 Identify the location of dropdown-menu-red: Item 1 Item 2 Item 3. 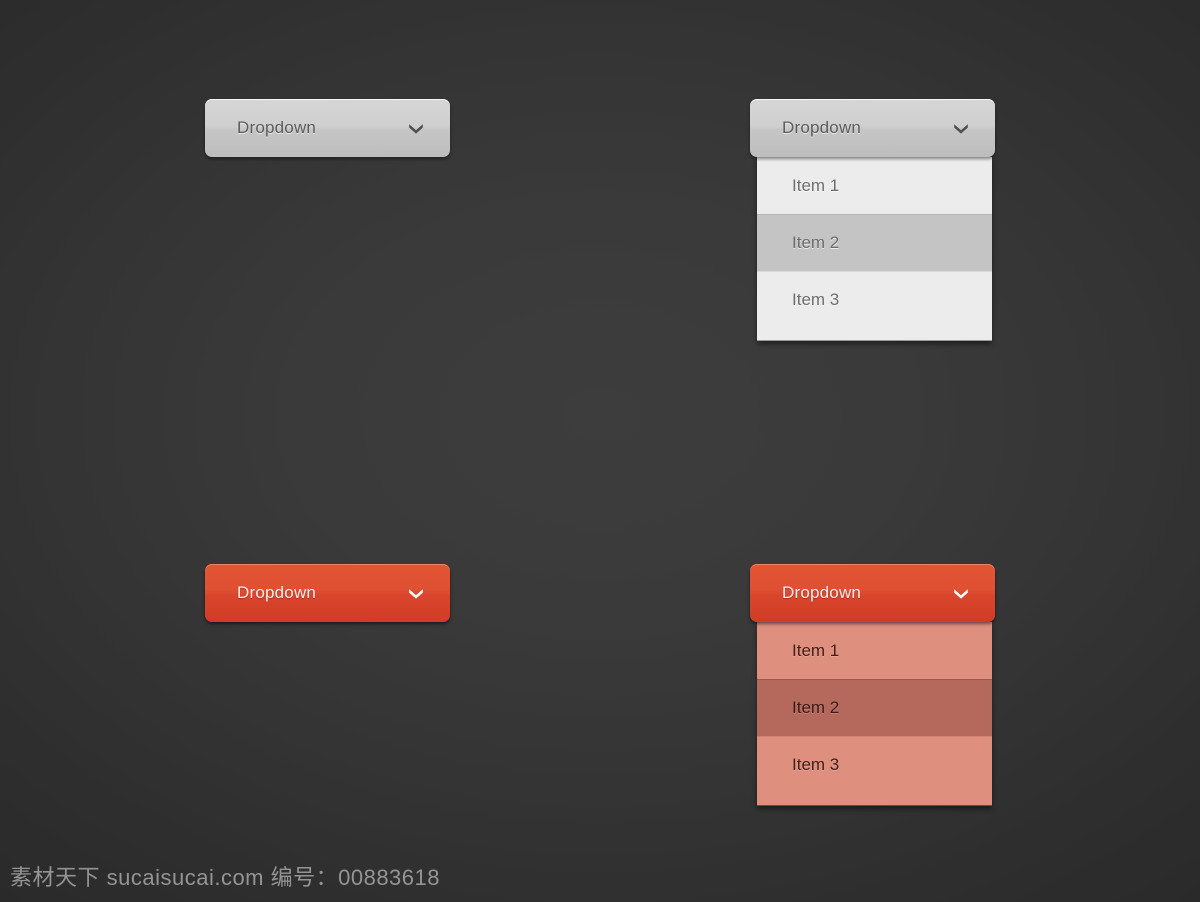
(874, 714).